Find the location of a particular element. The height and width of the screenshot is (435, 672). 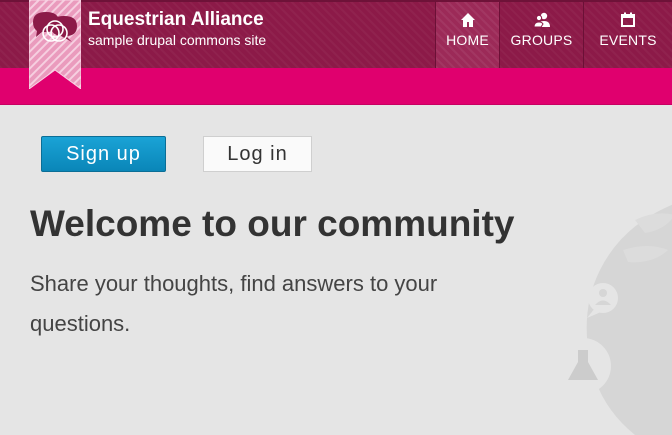

main-nav: HOME GROUPS EVENTS is located at coordinates (553, 35).